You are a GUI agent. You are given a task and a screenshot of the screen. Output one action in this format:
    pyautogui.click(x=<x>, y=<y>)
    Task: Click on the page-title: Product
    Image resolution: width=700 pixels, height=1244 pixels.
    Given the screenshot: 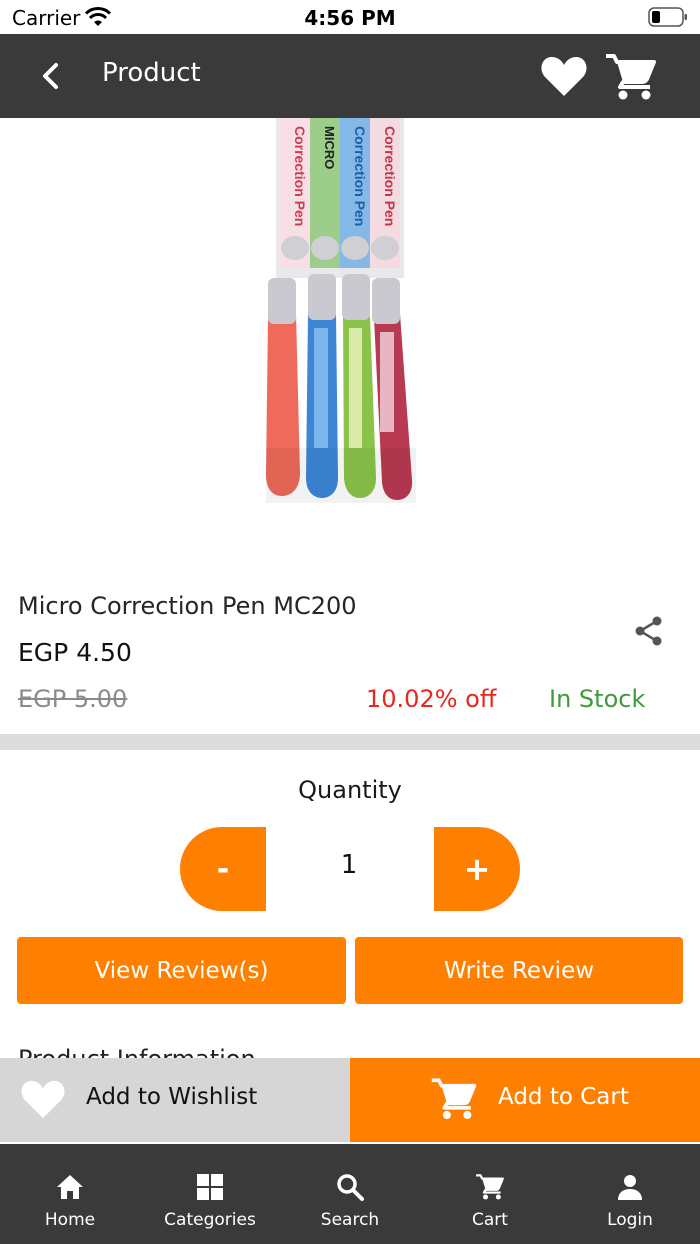 What is the action you would take?
    pyautogui.click(x=151, y=73)
    